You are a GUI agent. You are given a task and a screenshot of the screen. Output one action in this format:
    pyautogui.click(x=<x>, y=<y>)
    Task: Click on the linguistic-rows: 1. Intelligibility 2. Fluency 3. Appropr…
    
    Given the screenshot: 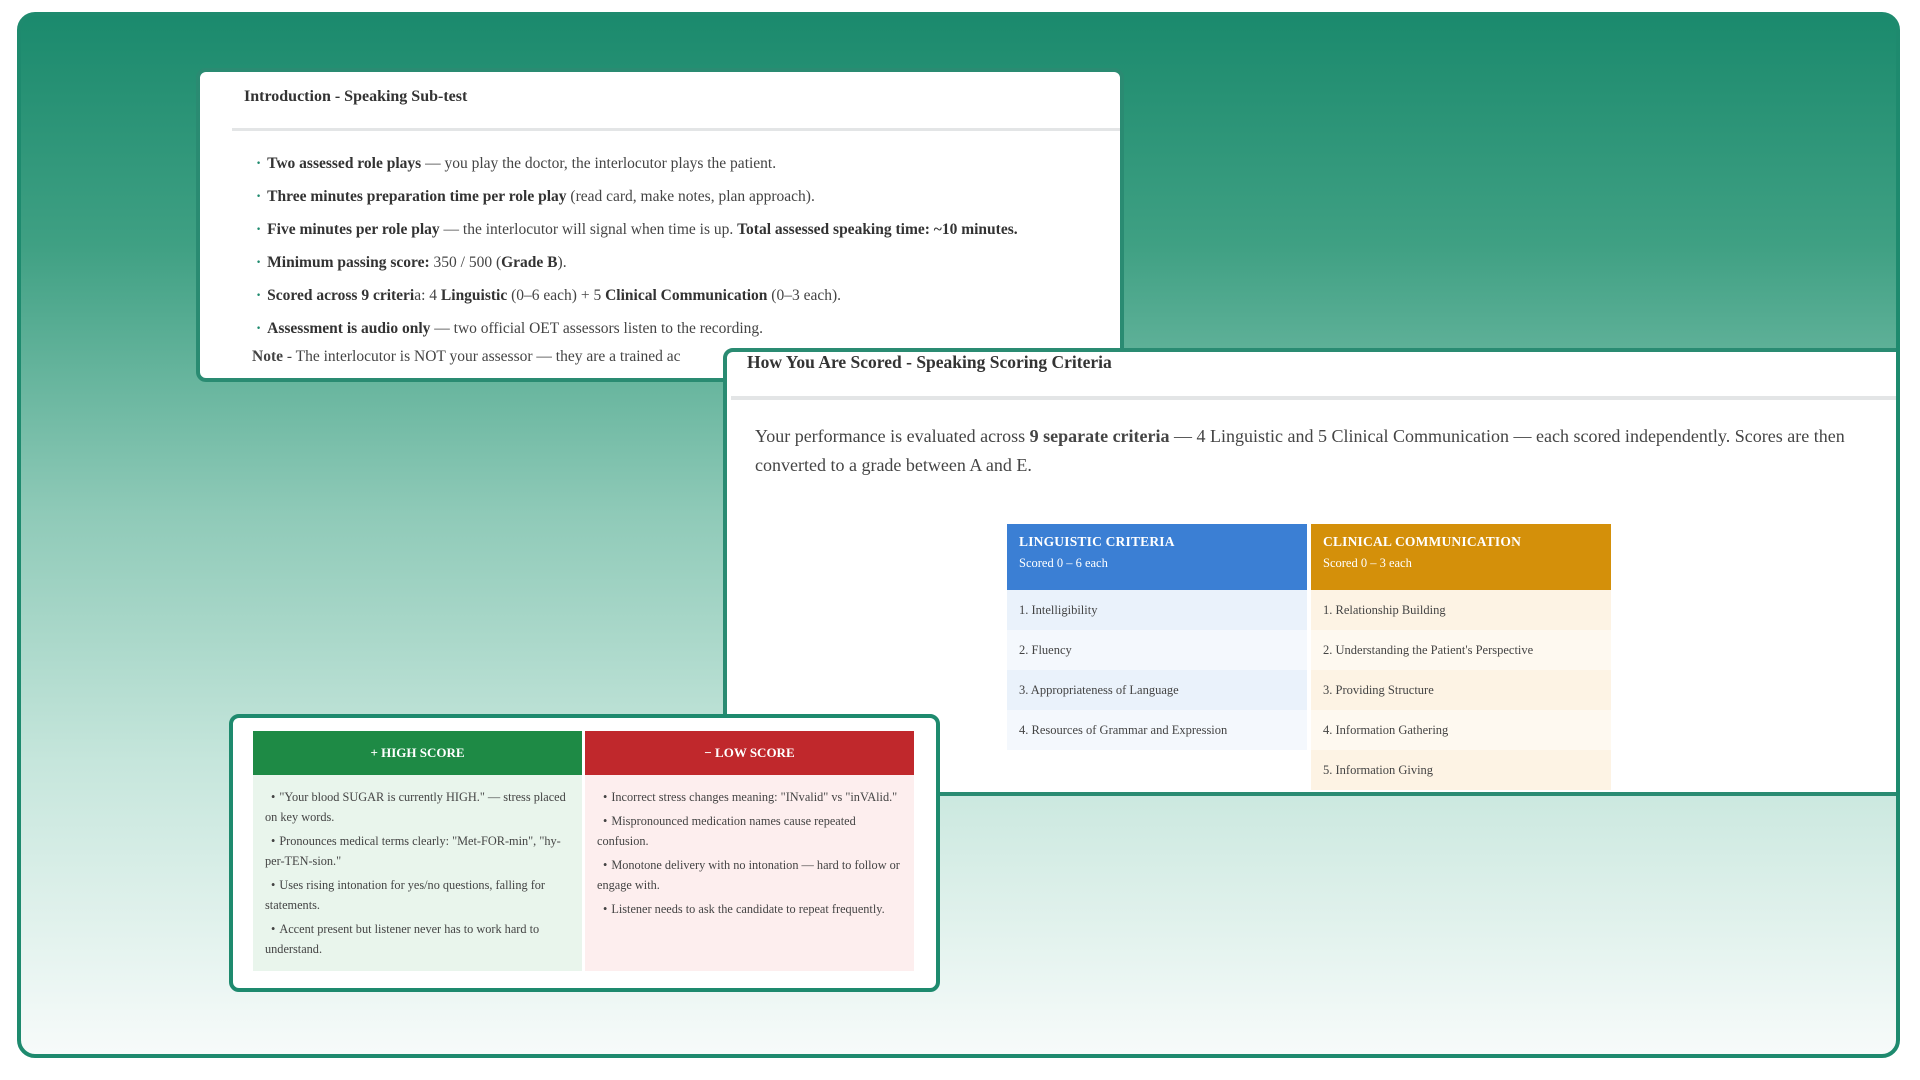 What is the action you would take?
    pyautogui.click(x=1157, y=670)
    